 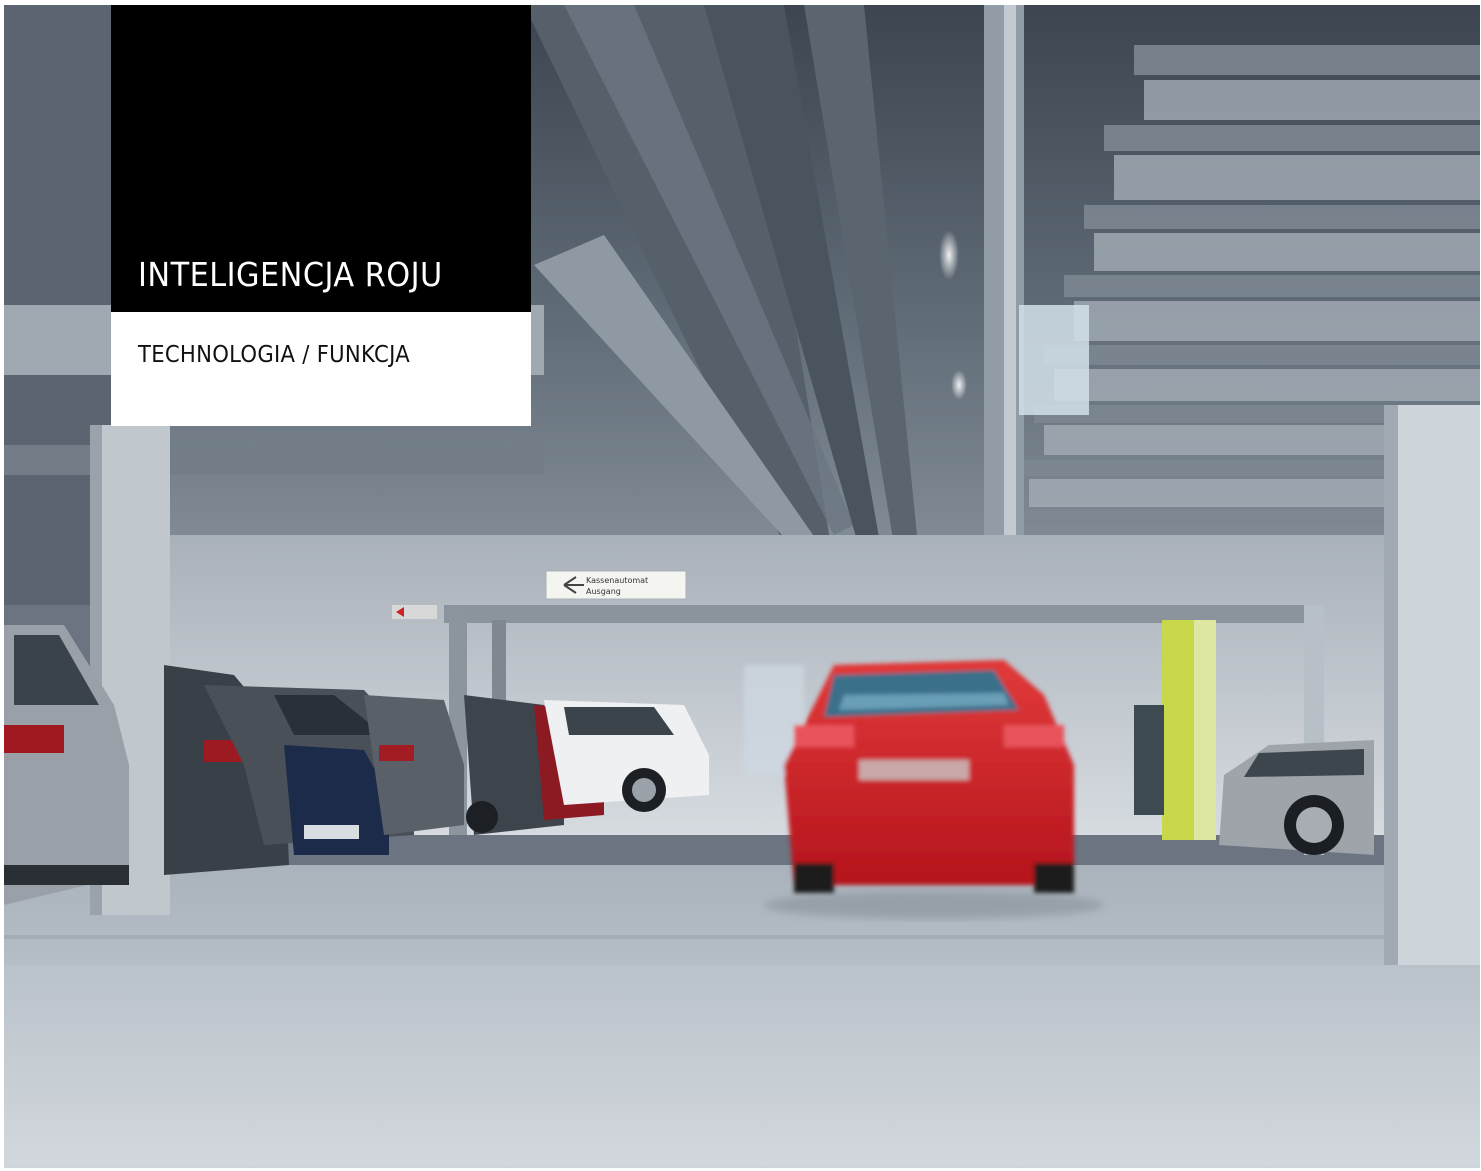 I want to click on title-card-dark-panel: INTELIGENCJA ROJU, so click(x=321, y=158).